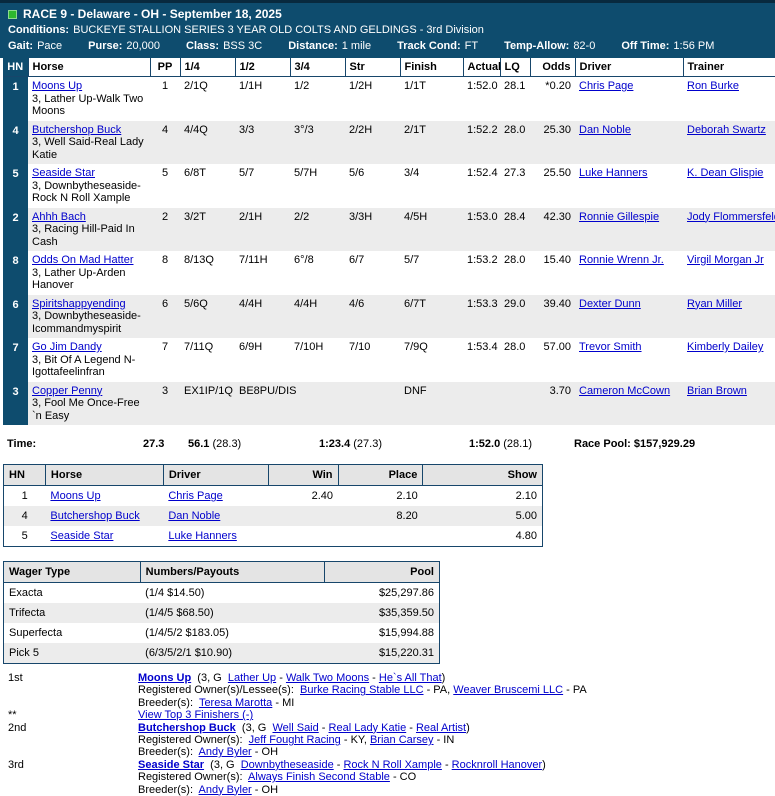  What do you see at coordinates (515, 347) in the screenshot?
I see `last-quarter-cell: 28.0` at bounding box center [515, 347].